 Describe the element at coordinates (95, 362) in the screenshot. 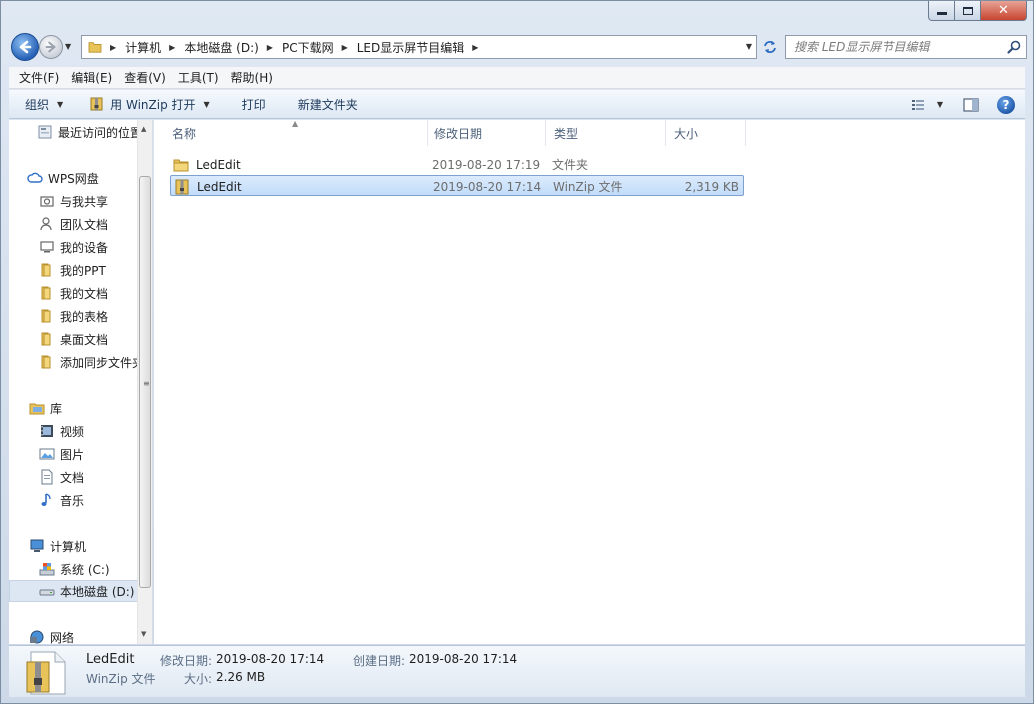

I see `nav-add-sync-folder: 添加同步文件夹` at that location.